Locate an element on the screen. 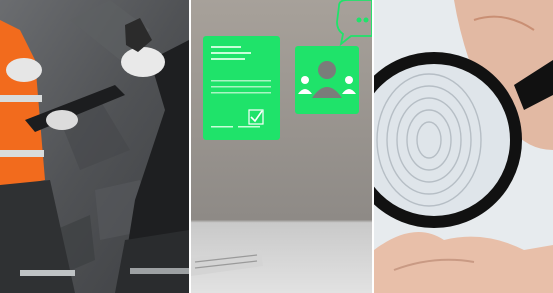  glove-right is located at coordinates (143, 62).